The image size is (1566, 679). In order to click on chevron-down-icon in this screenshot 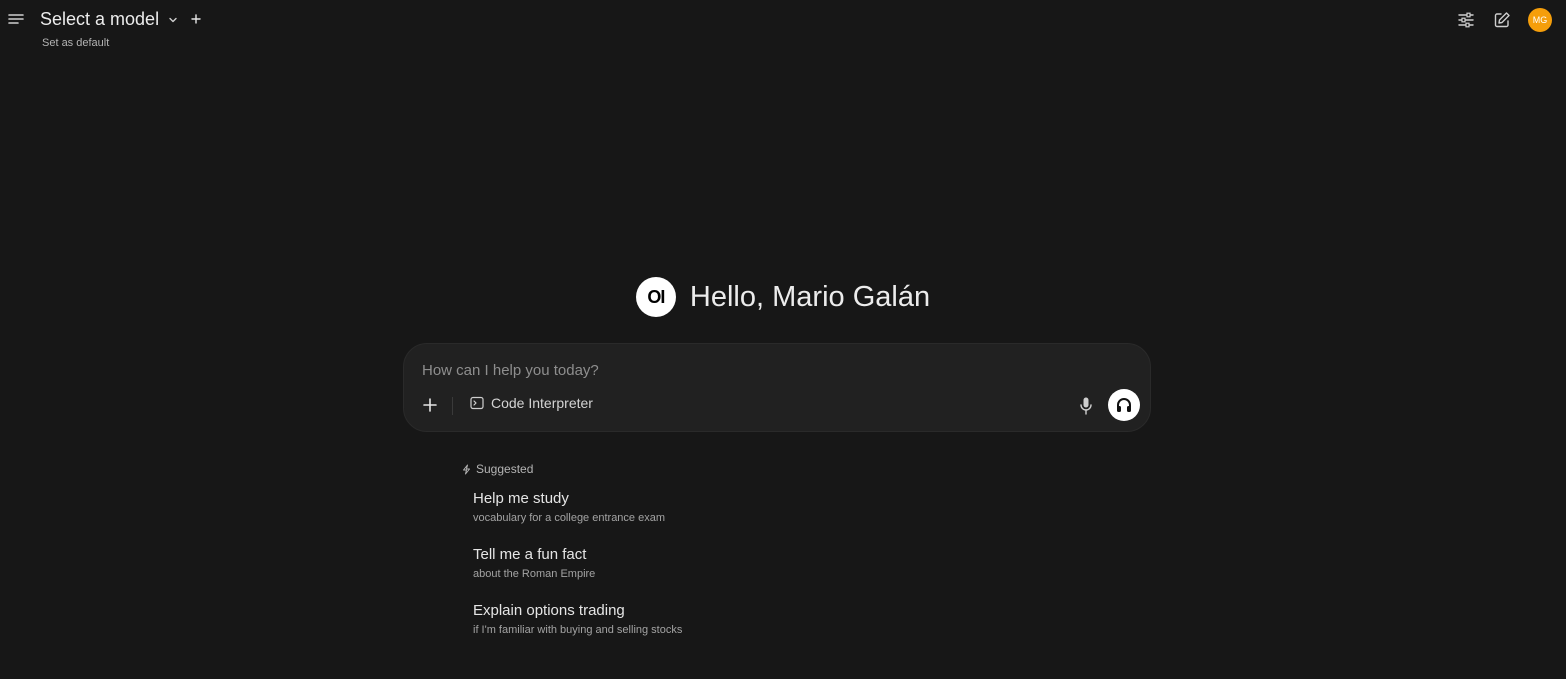, I will do `click(173, 19)`.